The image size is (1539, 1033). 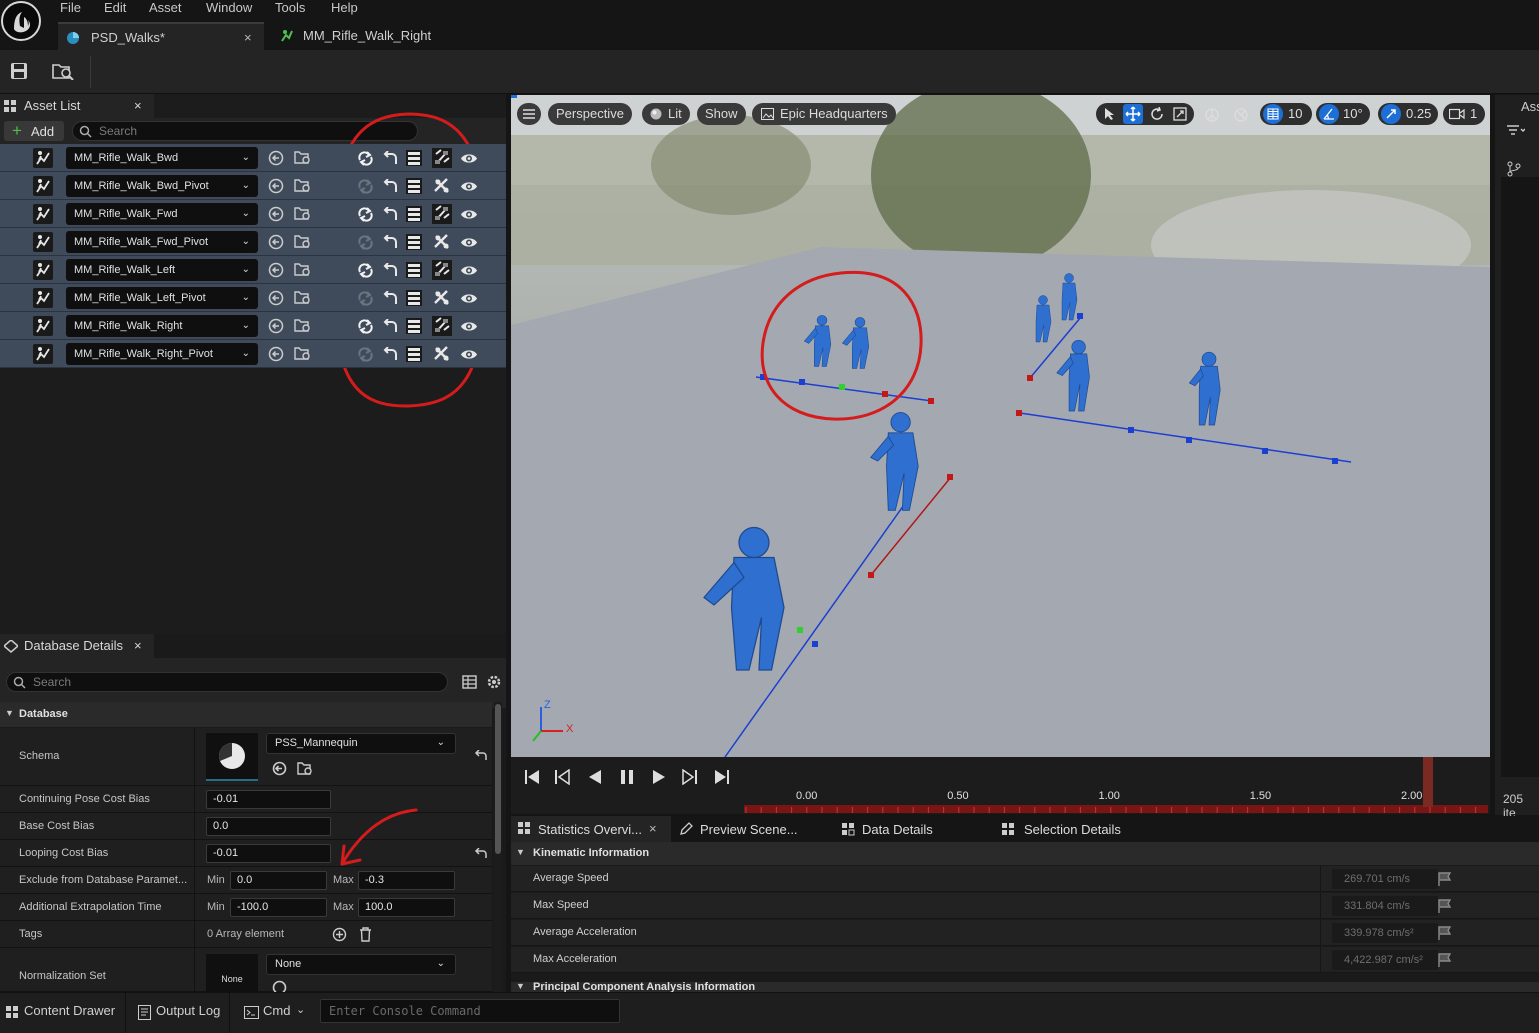 What do you see at coordinates (162, 298) in the screenshot?
I see `asset-combo: MM_Rifle_Walk_Left_Pivot ⌄` at bounding box center [162, 298].